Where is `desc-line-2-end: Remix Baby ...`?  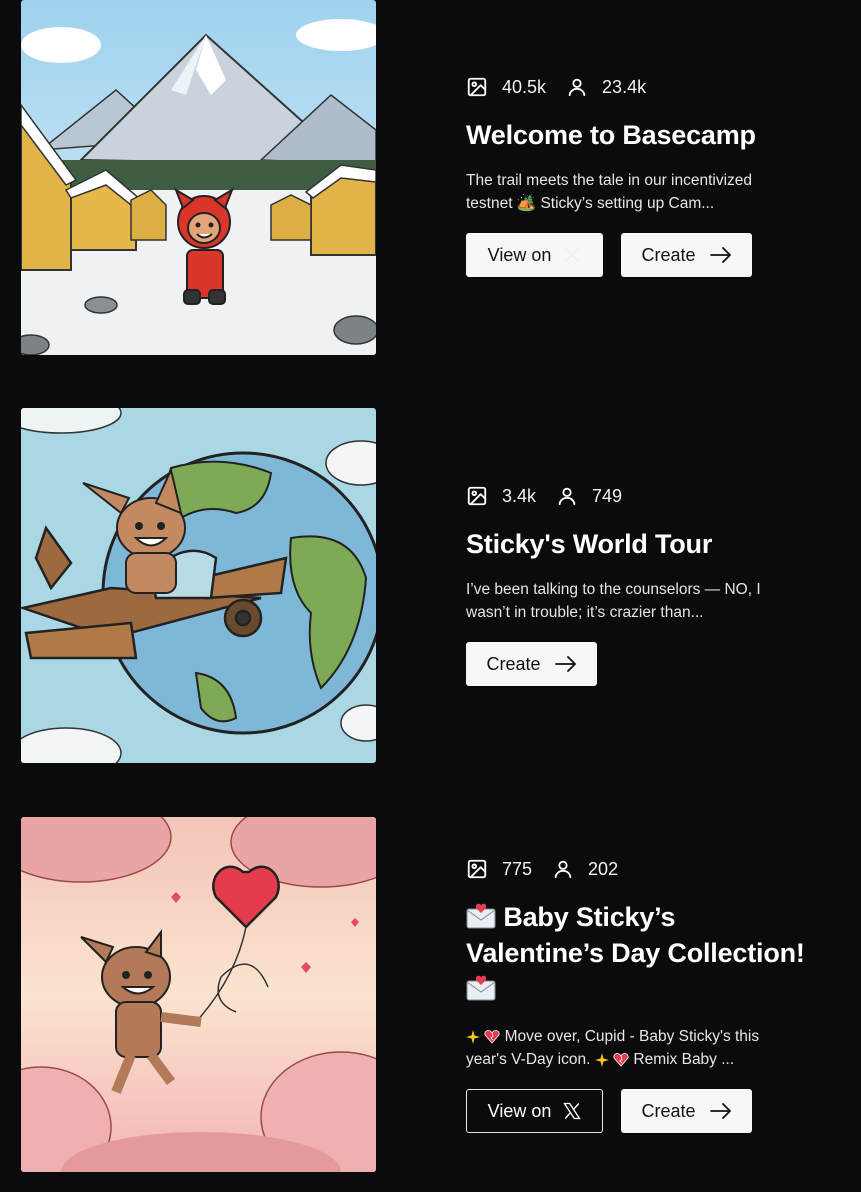 desc-line-2-end: Remix Baby ... is located at coordinates (684, 1059).